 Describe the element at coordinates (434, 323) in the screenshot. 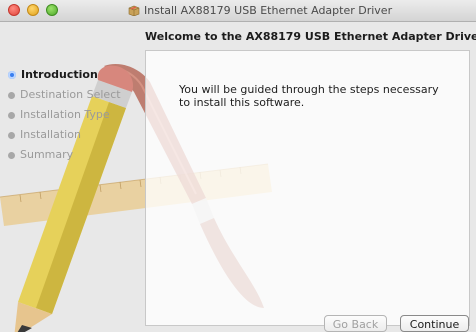

I see `continue-button: Continue` at that location.